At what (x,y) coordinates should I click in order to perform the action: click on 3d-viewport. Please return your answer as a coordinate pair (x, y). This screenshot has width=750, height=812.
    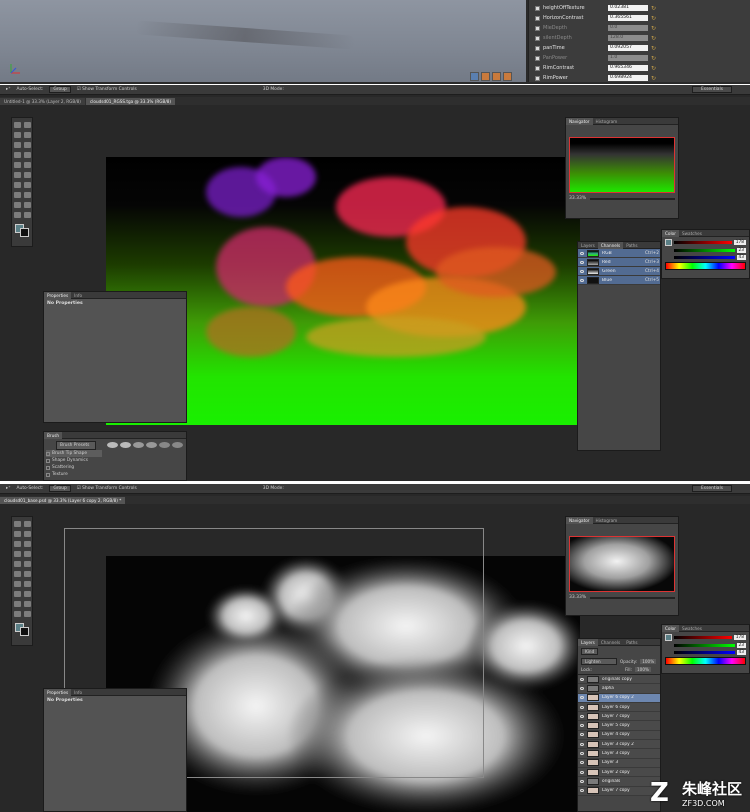
    Looking at the image, I should click on (263, 41).